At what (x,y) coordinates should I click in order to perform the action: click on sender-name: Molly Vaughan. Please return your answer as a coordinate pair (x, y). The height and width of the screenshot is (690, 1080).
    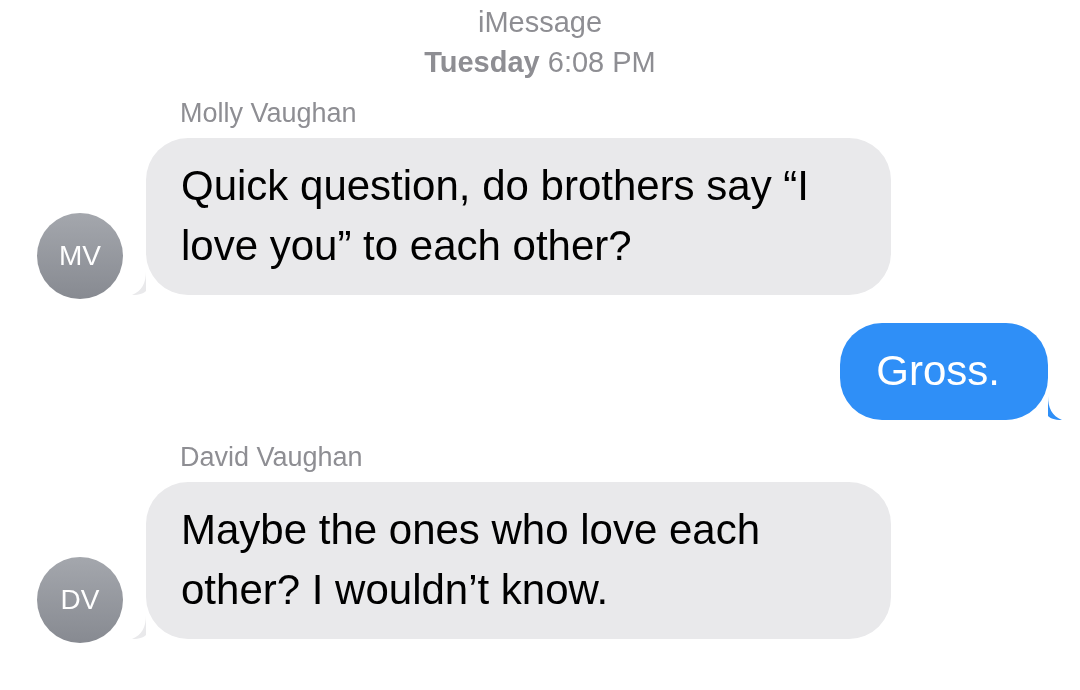
    Looking at the image, I should click on (269, 113).